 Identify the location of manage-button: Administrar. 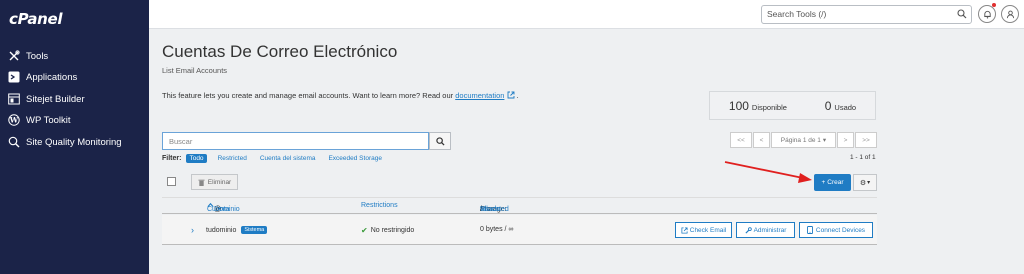
(765, 230).